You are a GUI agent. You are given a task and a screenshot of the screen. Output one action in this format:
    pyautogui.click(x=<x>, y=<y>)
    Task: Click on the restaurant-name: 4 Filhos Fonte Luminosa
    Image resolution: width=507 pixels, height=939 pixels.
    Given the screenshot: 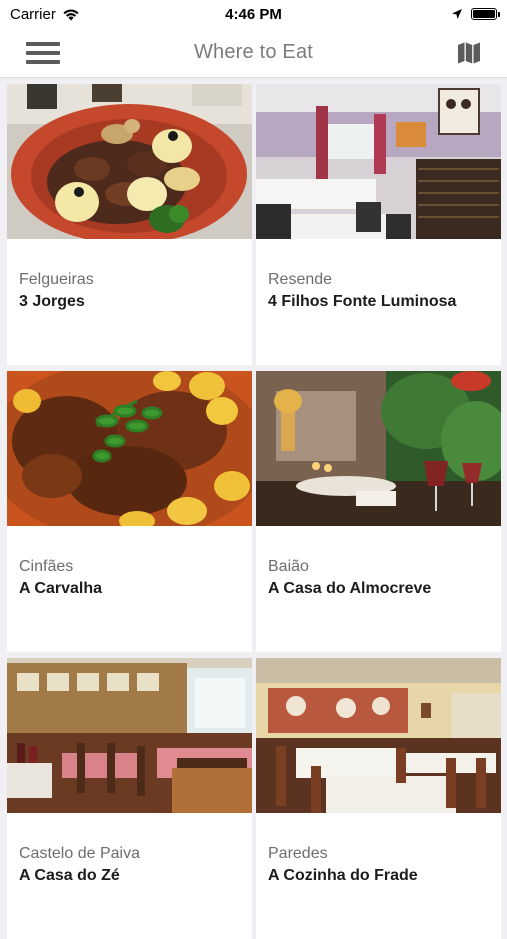 What is the action you would take?
    pyautogui.click(x=362, y=301)
    